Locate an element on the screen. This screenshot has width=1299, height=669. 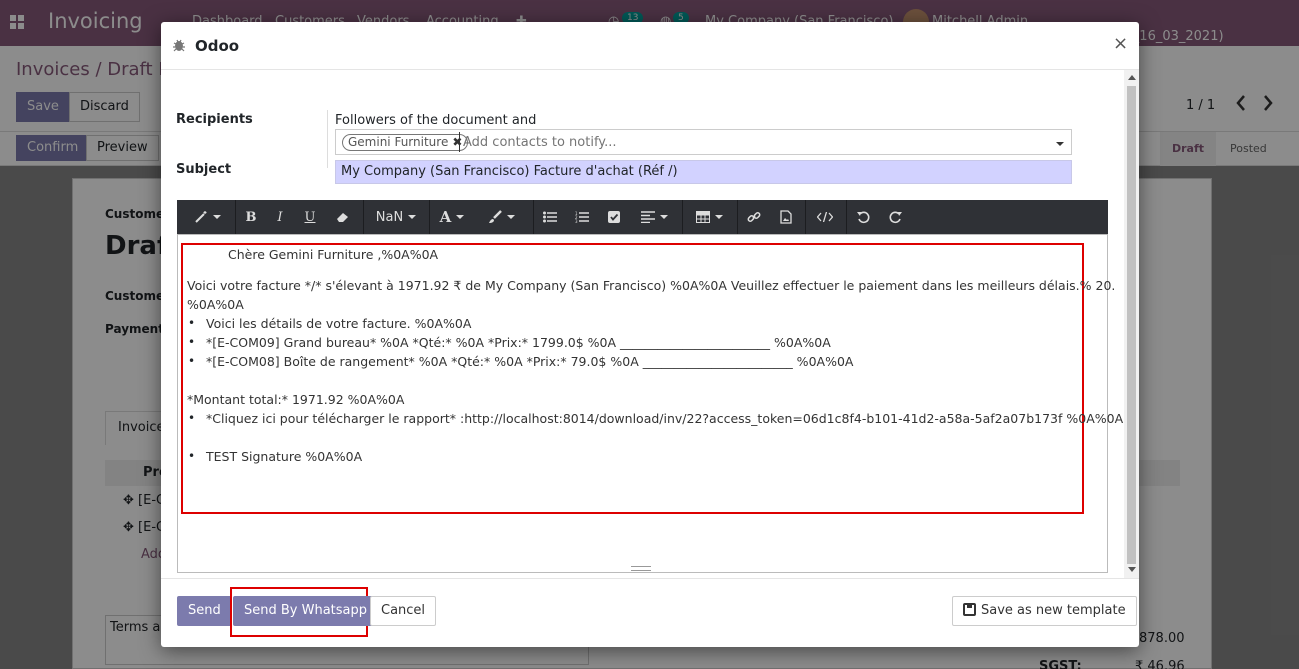
subject-label: Subject is located at coordinates (204, 169).